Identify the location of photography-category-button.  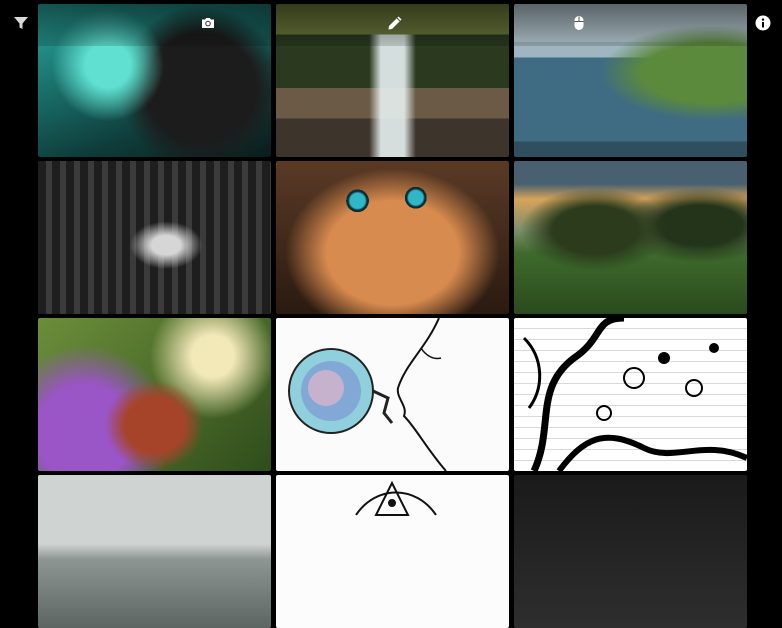
(208, 23).